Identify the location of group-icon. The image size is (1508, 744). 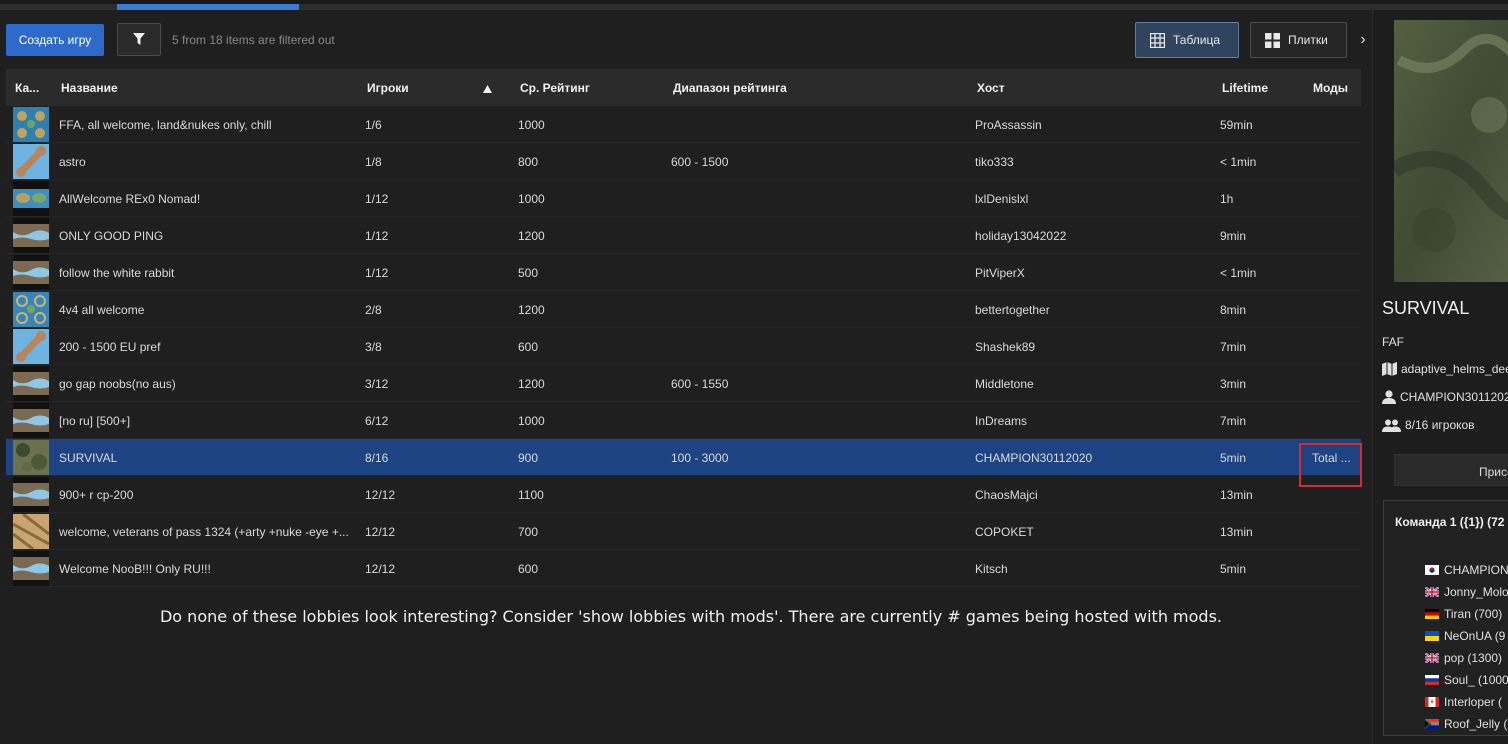
(1391, 425).